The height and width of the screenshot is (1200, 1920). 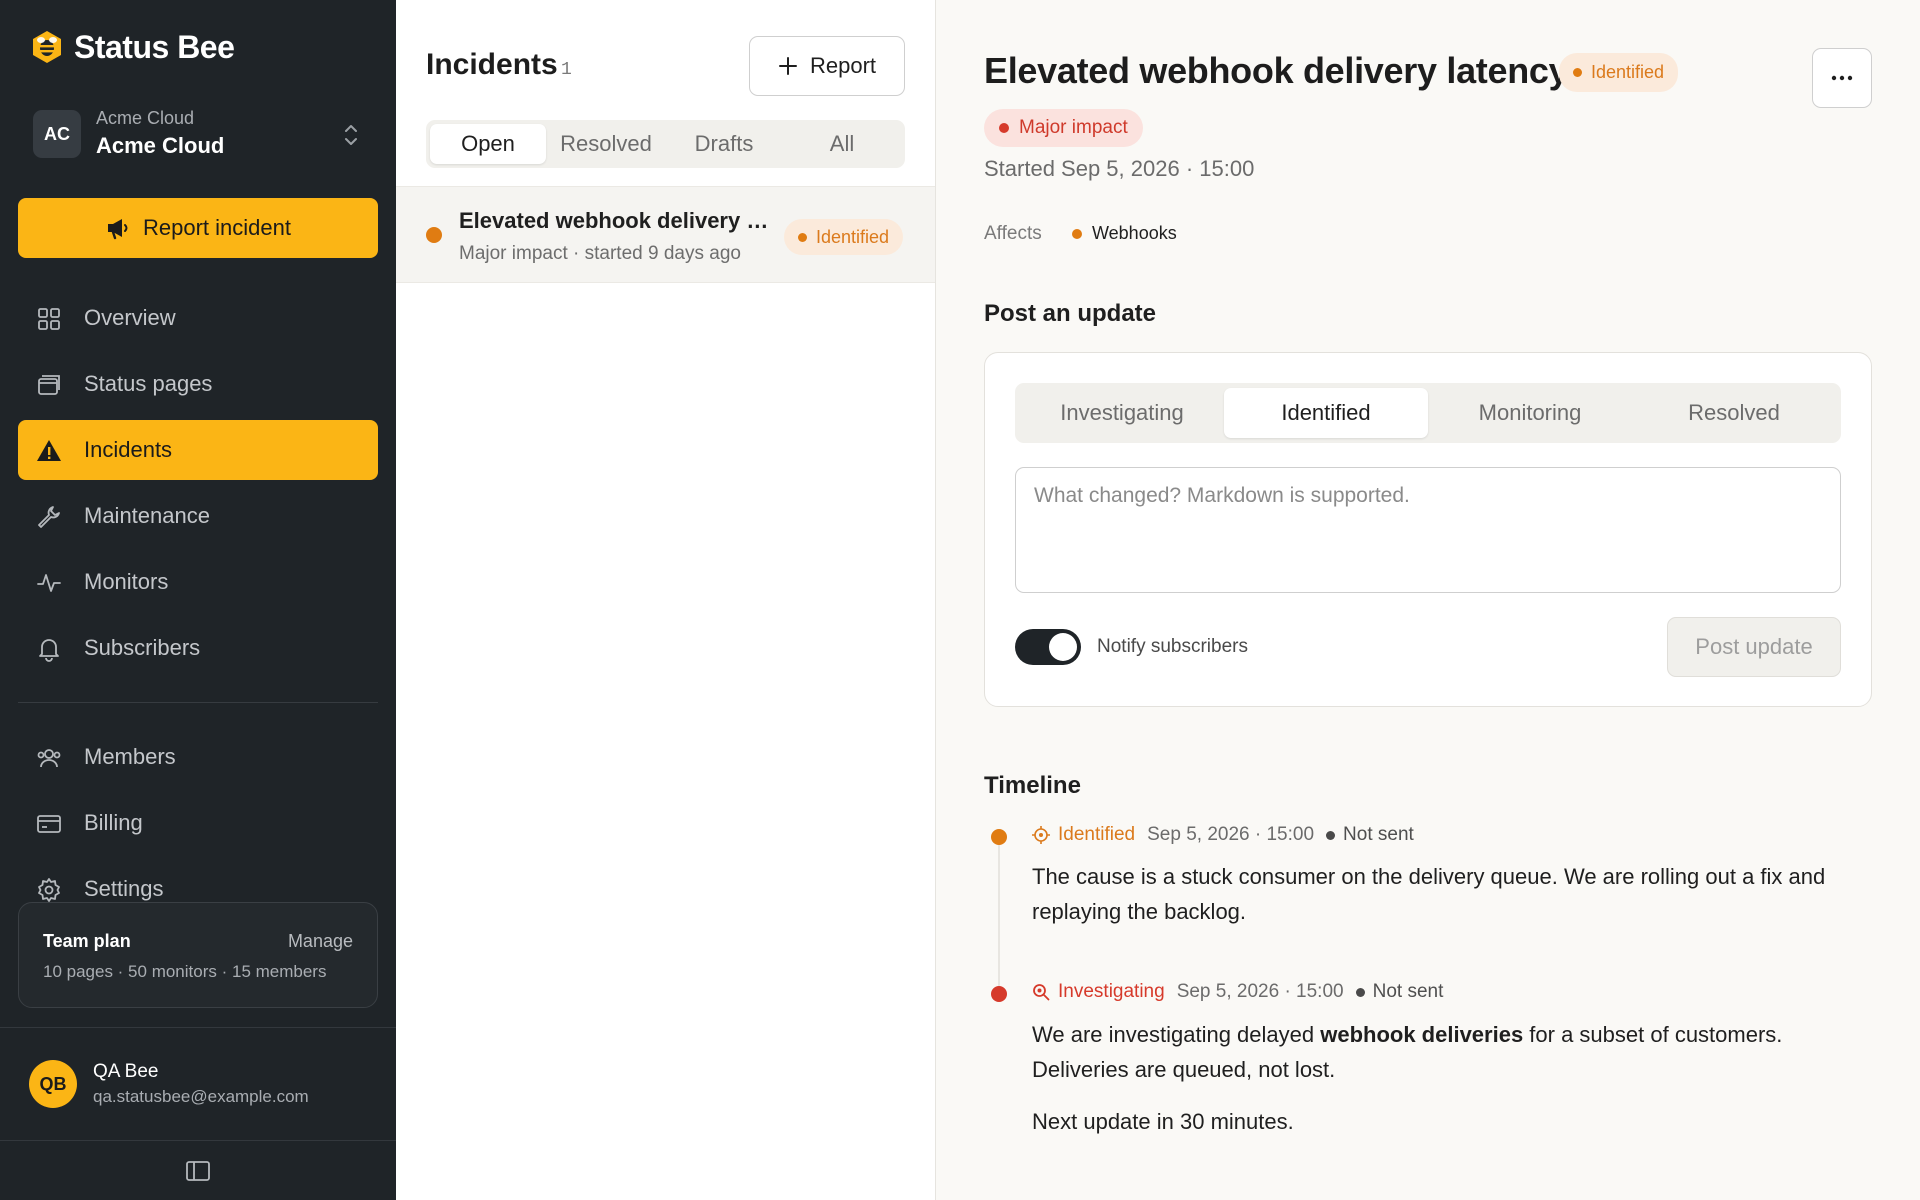 What do you see at coordinates (154, 46) in the screenshot?
I see `brand-name: Status Bee` at bounding box center [154, 46].